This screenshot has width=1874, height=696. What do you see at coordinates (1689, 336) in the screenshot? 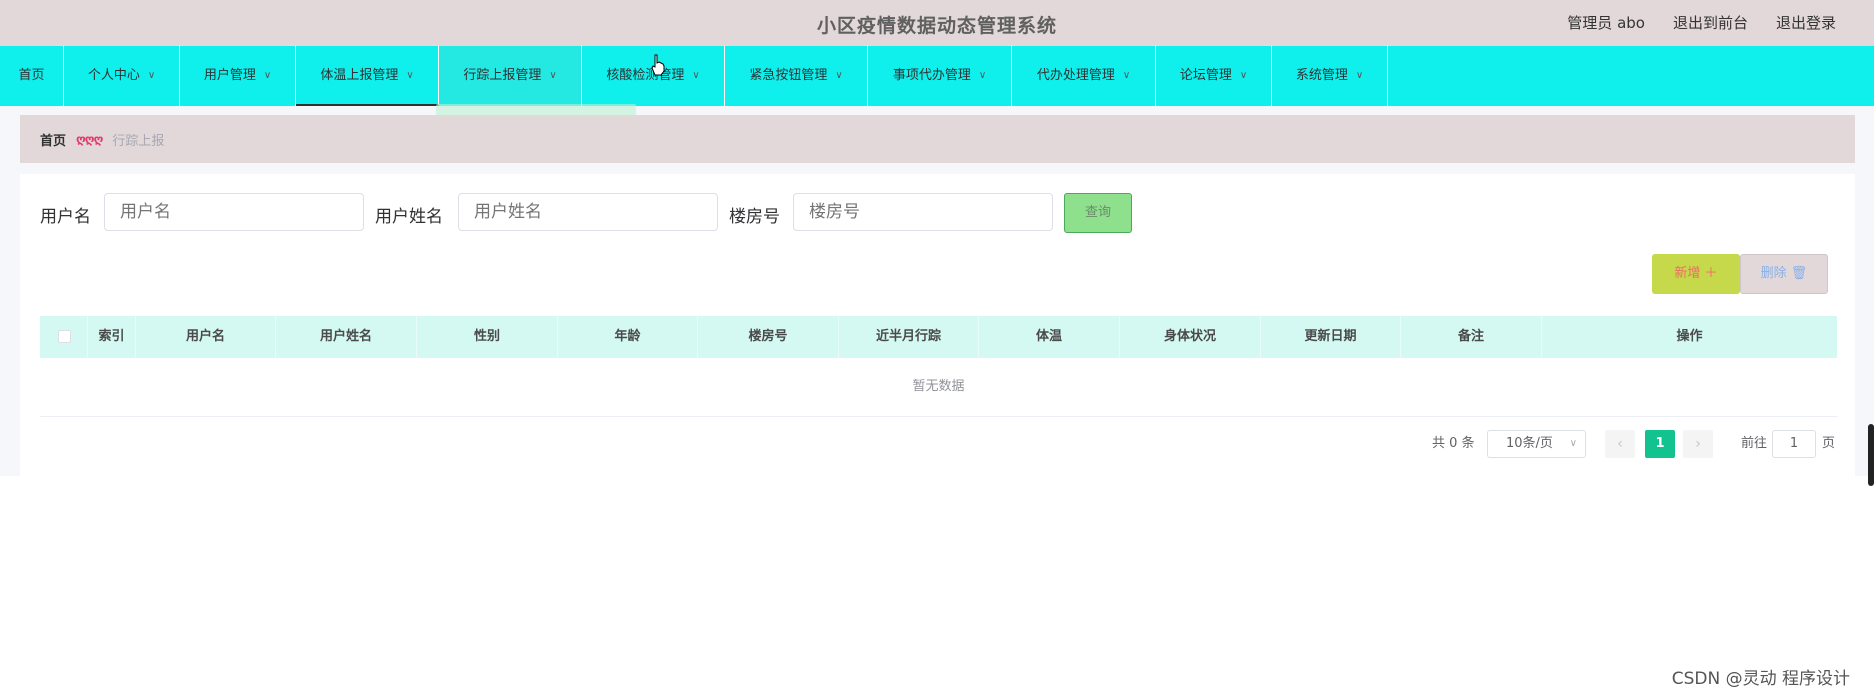
I see `col-actions: 操作` at bounding box center [1689, 336].